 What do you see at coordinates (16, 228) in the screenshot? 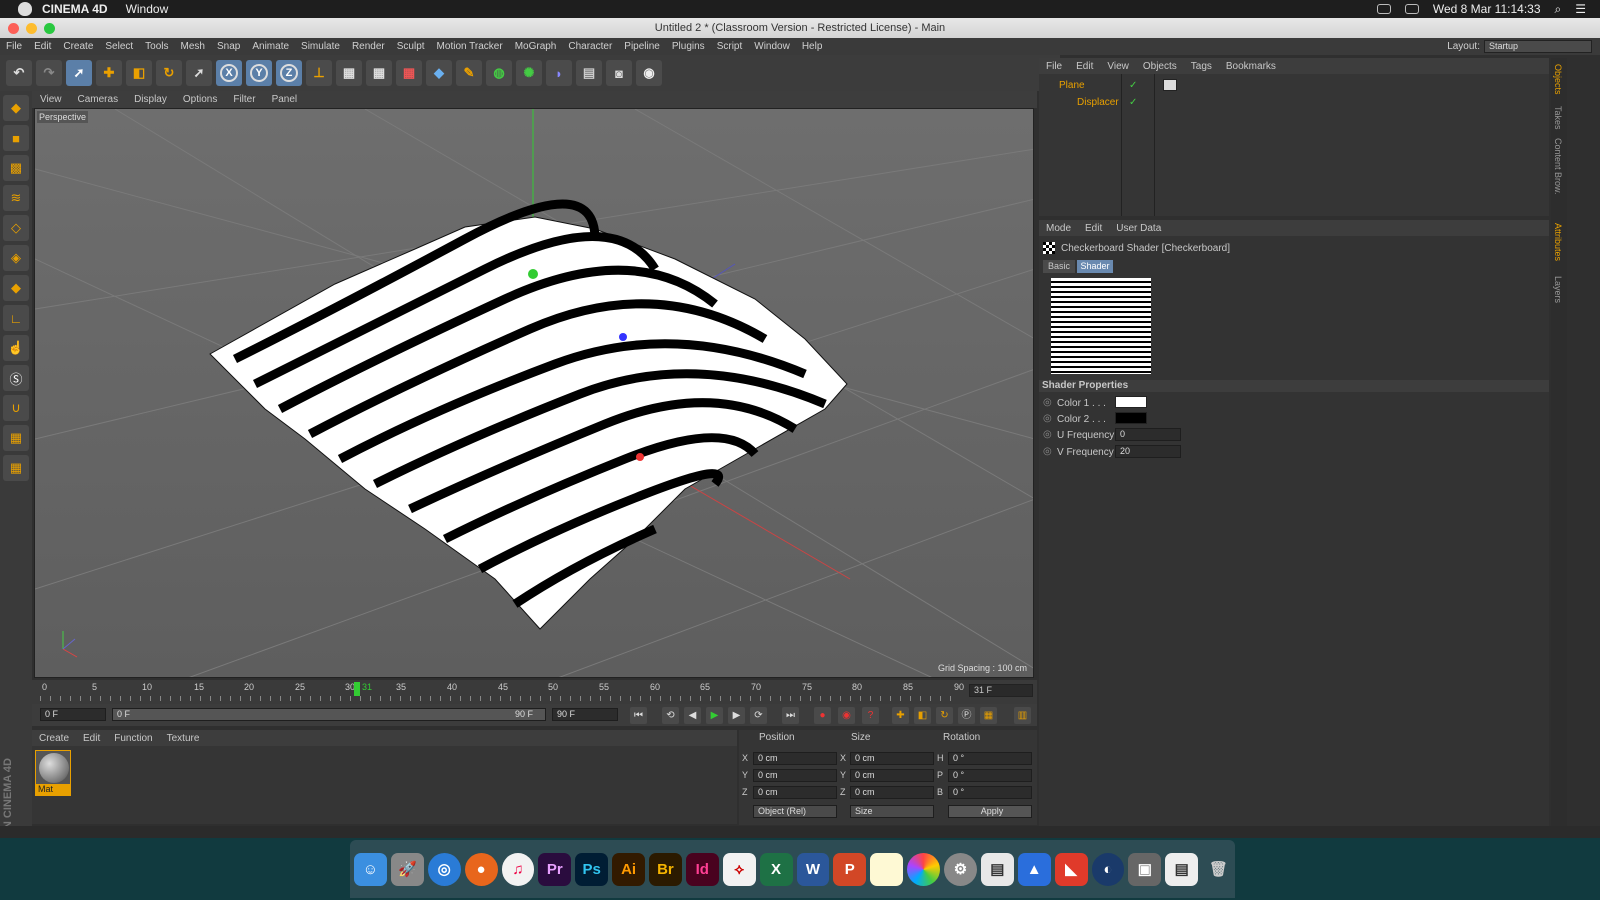
I see `points-mode-icon: ◇` at bounding box center [16, 228].